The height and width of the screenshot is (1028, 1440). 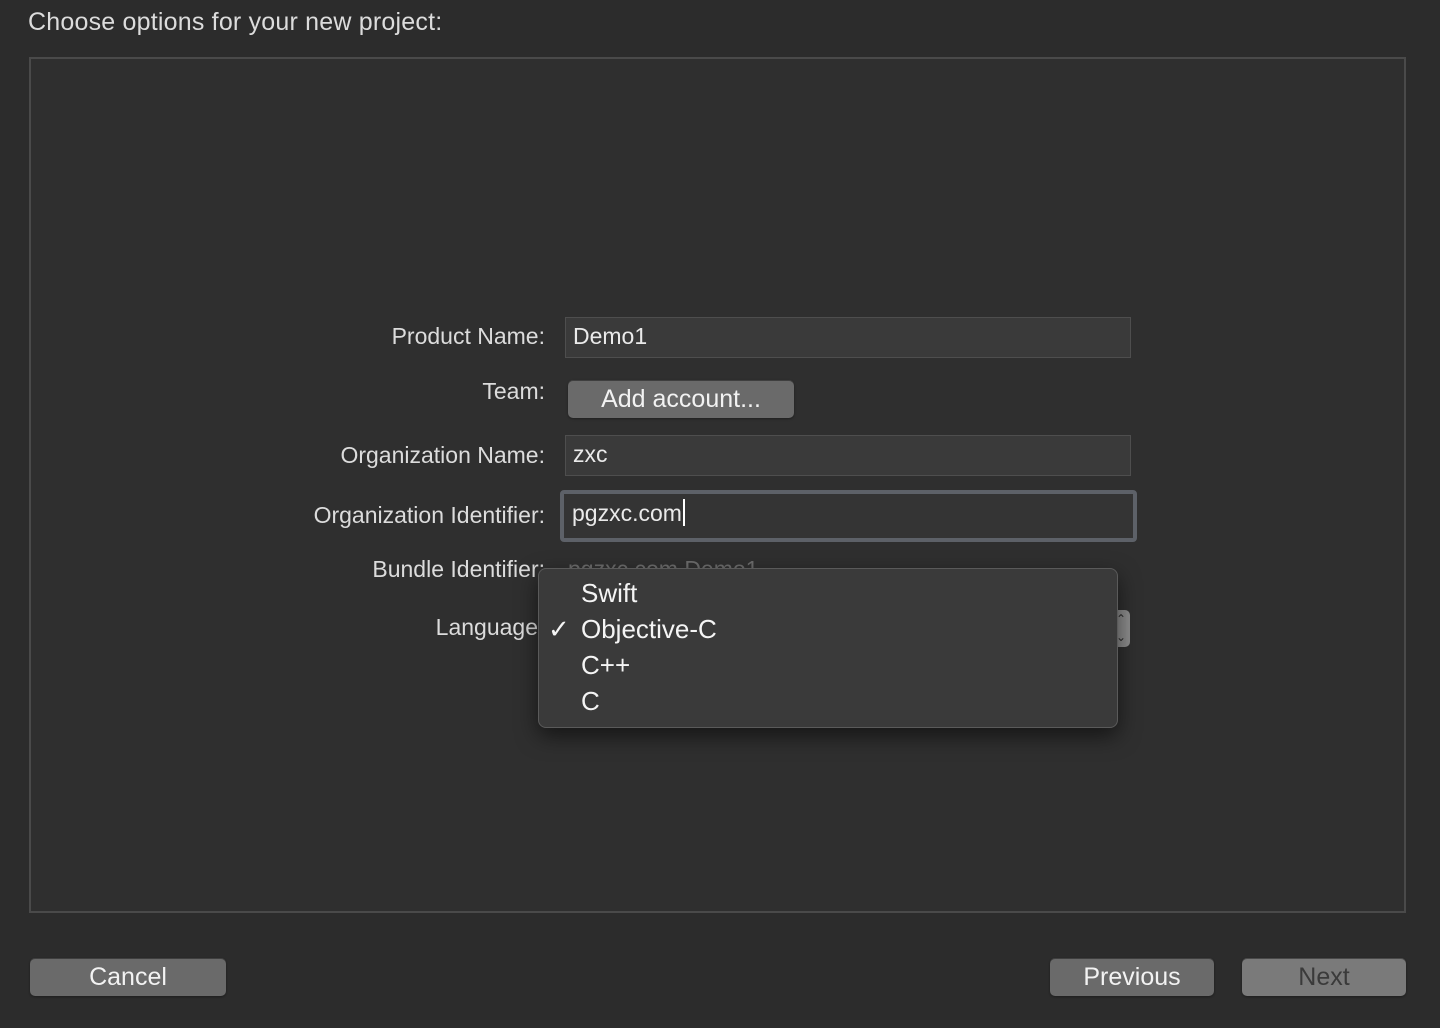 What do you see at coordinates (848, 516) in the screenshot?
I see `organization-identifier-field: pgzxc.com` at bounding box center [848, 516].